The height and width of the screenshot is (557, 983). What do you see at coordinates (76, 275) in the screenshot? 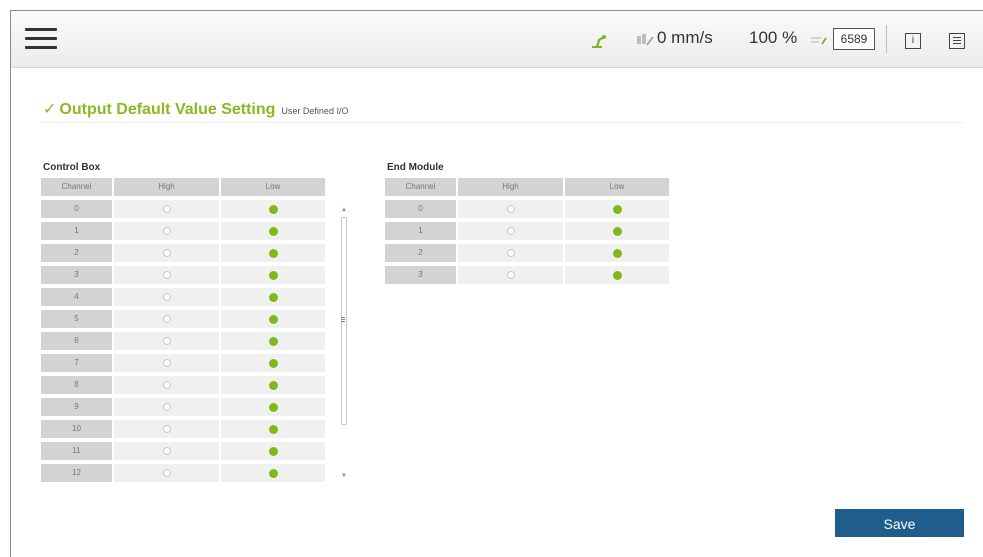
I see `channel-cell: 3` at bounding box center [76, 275].